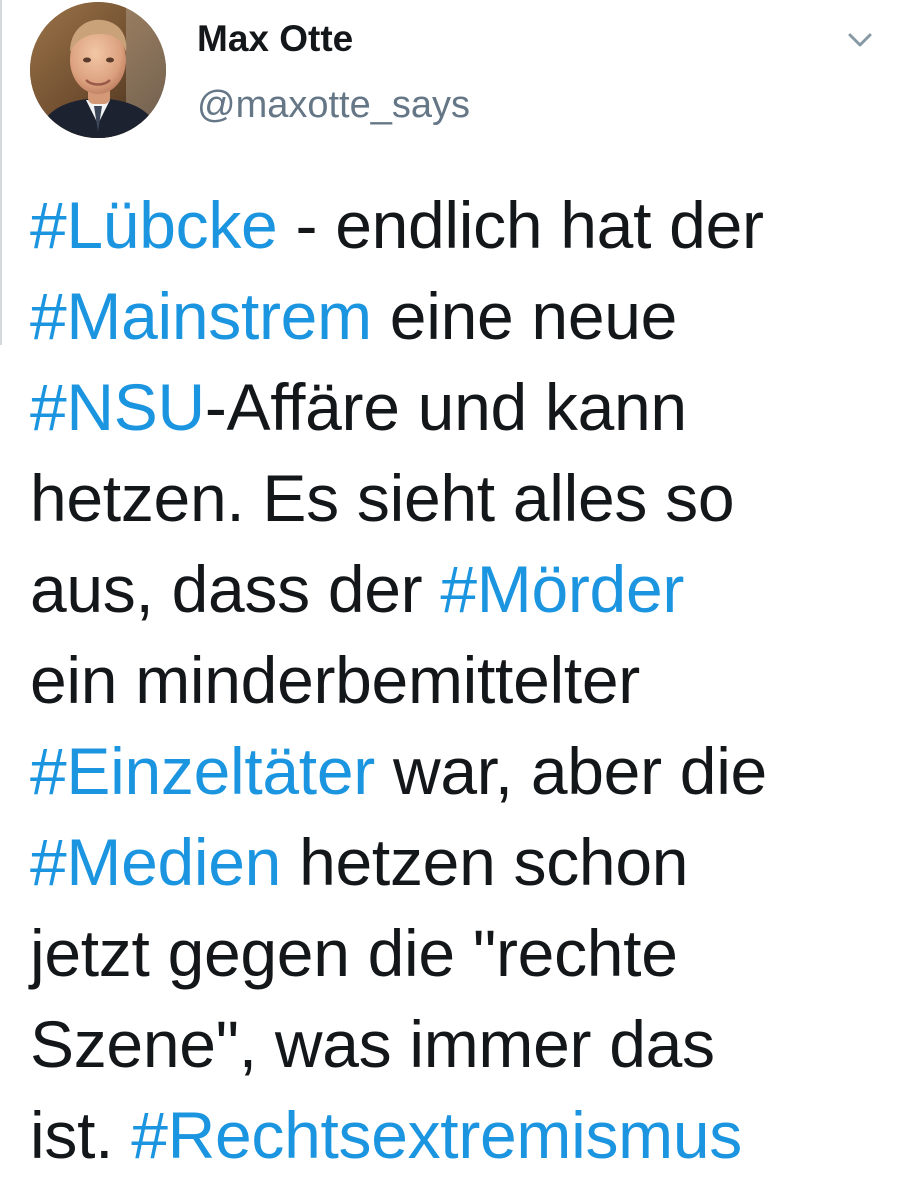  Describe the element at coordinates (154, 225) in the screenshot. I see `hashtag-link: #Lübcke` at that location.